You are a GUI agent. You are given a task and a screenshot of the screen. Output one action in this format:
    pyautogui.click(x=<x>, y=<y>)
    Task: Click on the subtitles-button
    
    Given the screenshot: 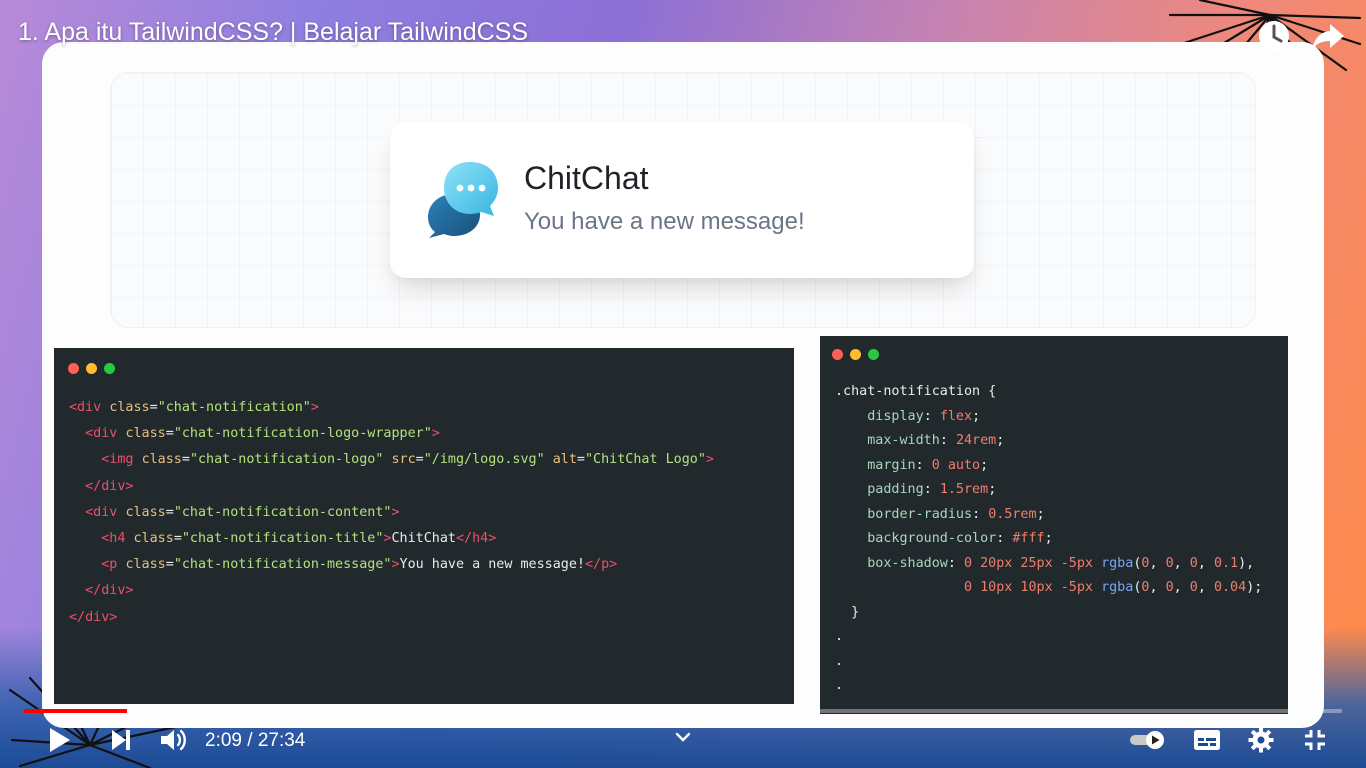 What is the action you would take?
    pyautogui.click(x=1207, y=740)
    